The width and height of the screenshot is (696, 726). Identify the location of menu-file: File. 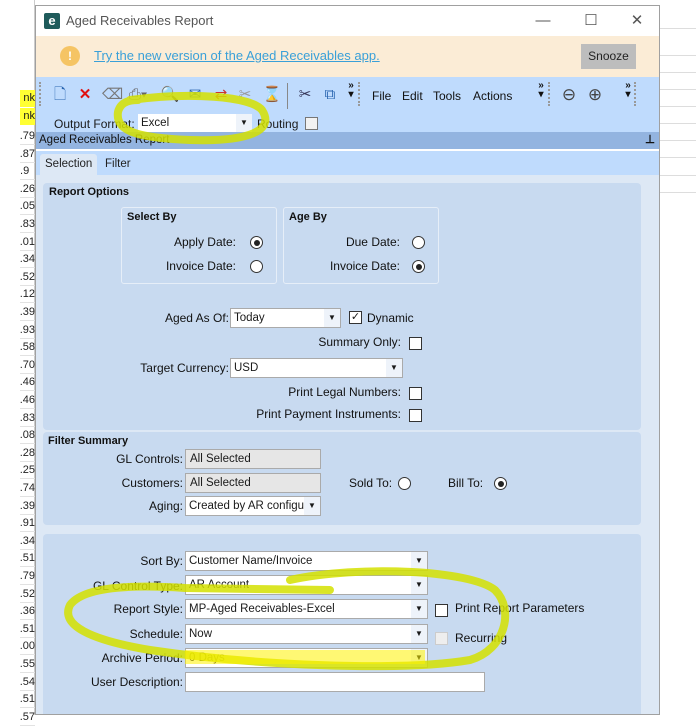
(381, 96).